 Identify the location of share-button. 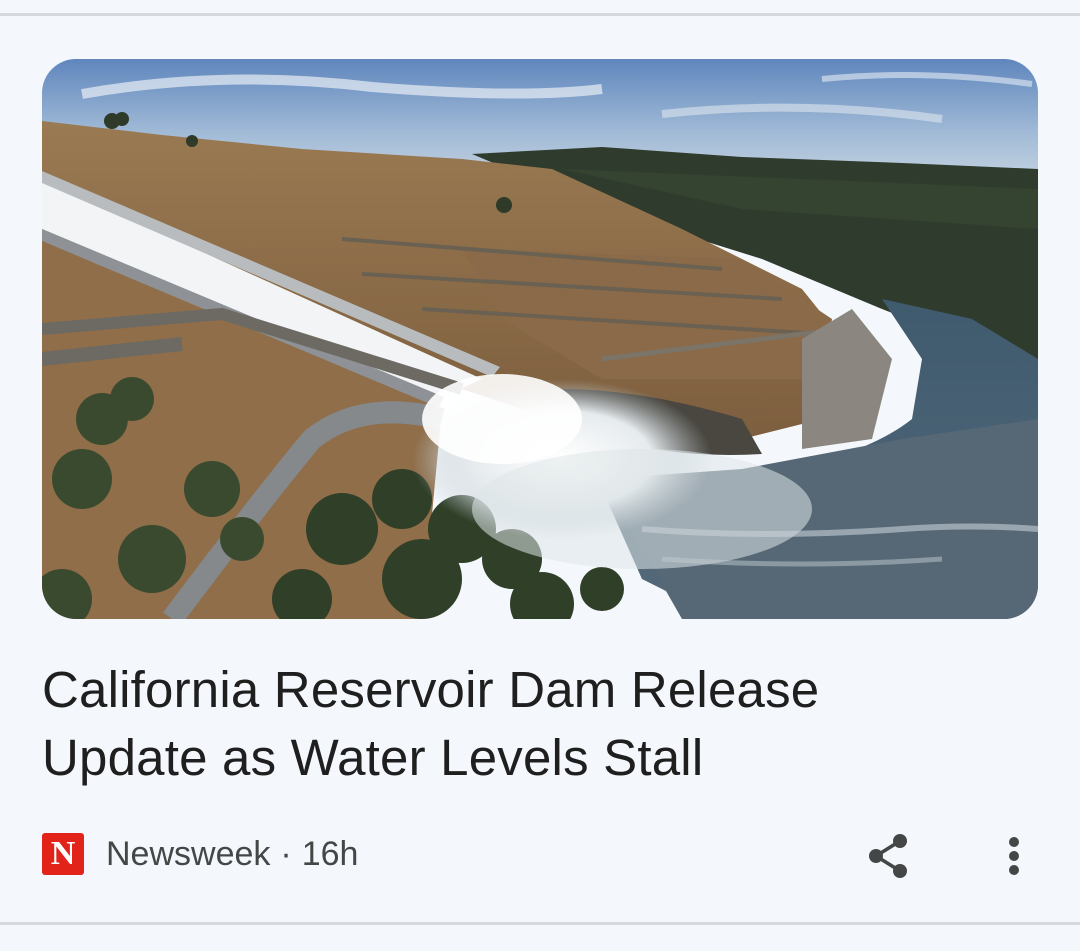
(888, 856).